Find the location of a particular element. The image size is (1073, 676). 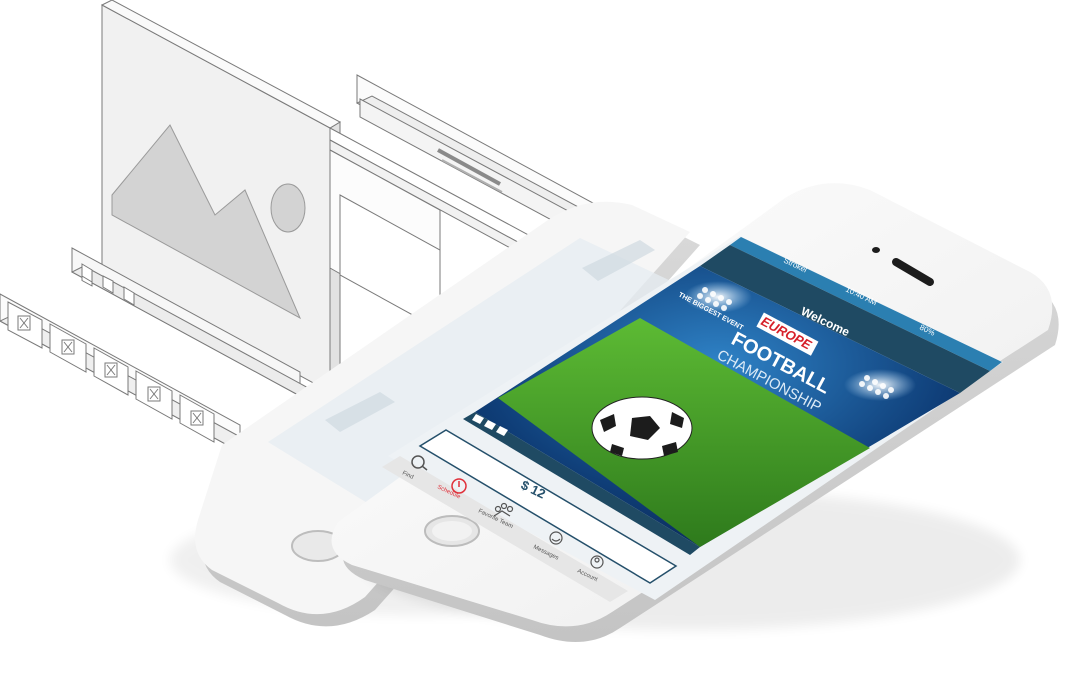

front-camera is located at coordinates (876, 250).